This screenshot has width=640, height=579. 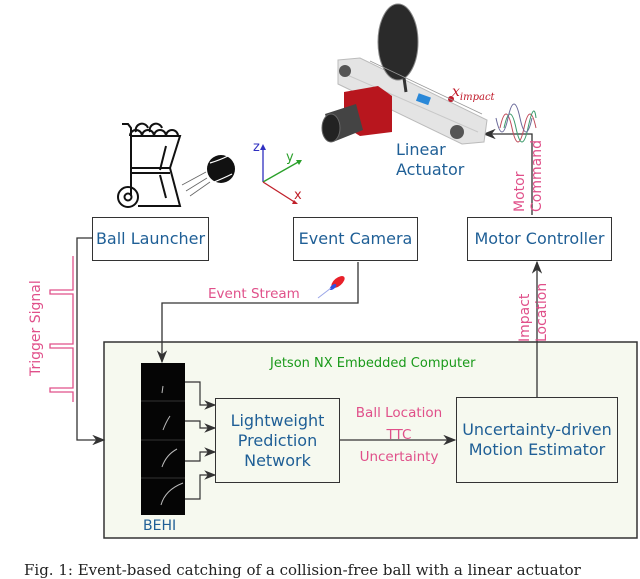 What do you see at coordinates (277, 460) in the screenshot?
I see `prediction-network-label-line3: Network` at bounding box center [277, 460].